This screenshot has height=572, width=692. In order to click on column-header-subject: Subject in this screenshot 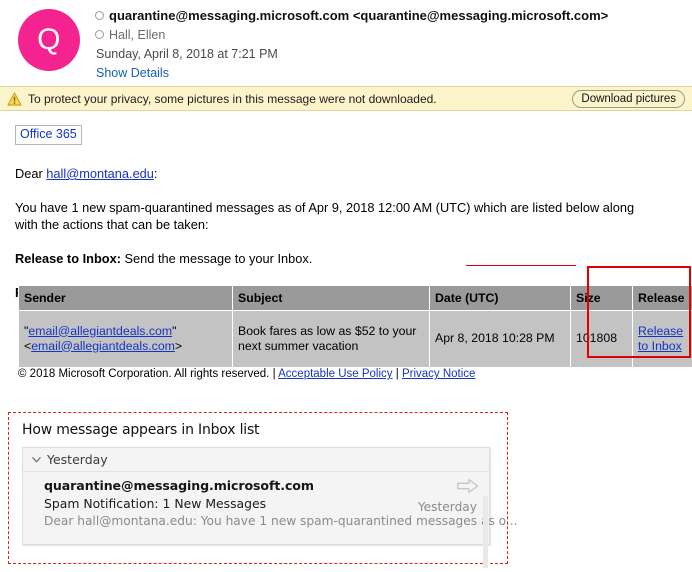, I will do `click(331, 298)`.